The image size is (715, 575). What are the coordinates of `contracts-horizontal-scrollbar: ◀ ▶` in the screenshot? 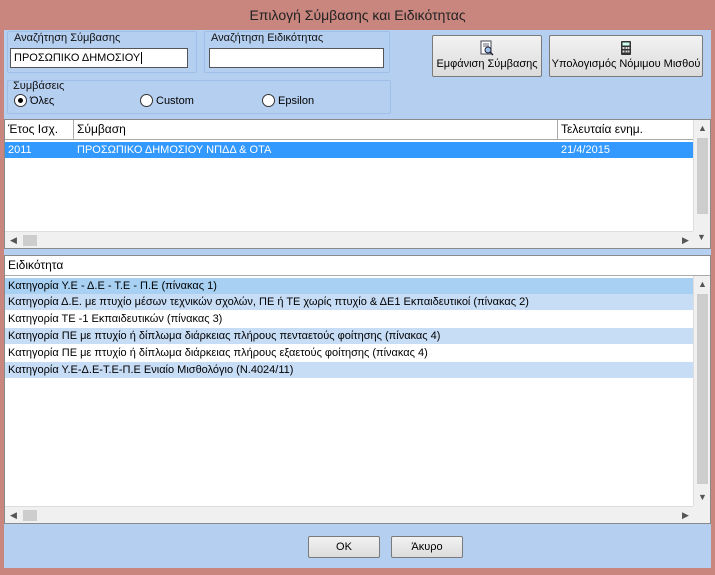 It's located at (349, 239).